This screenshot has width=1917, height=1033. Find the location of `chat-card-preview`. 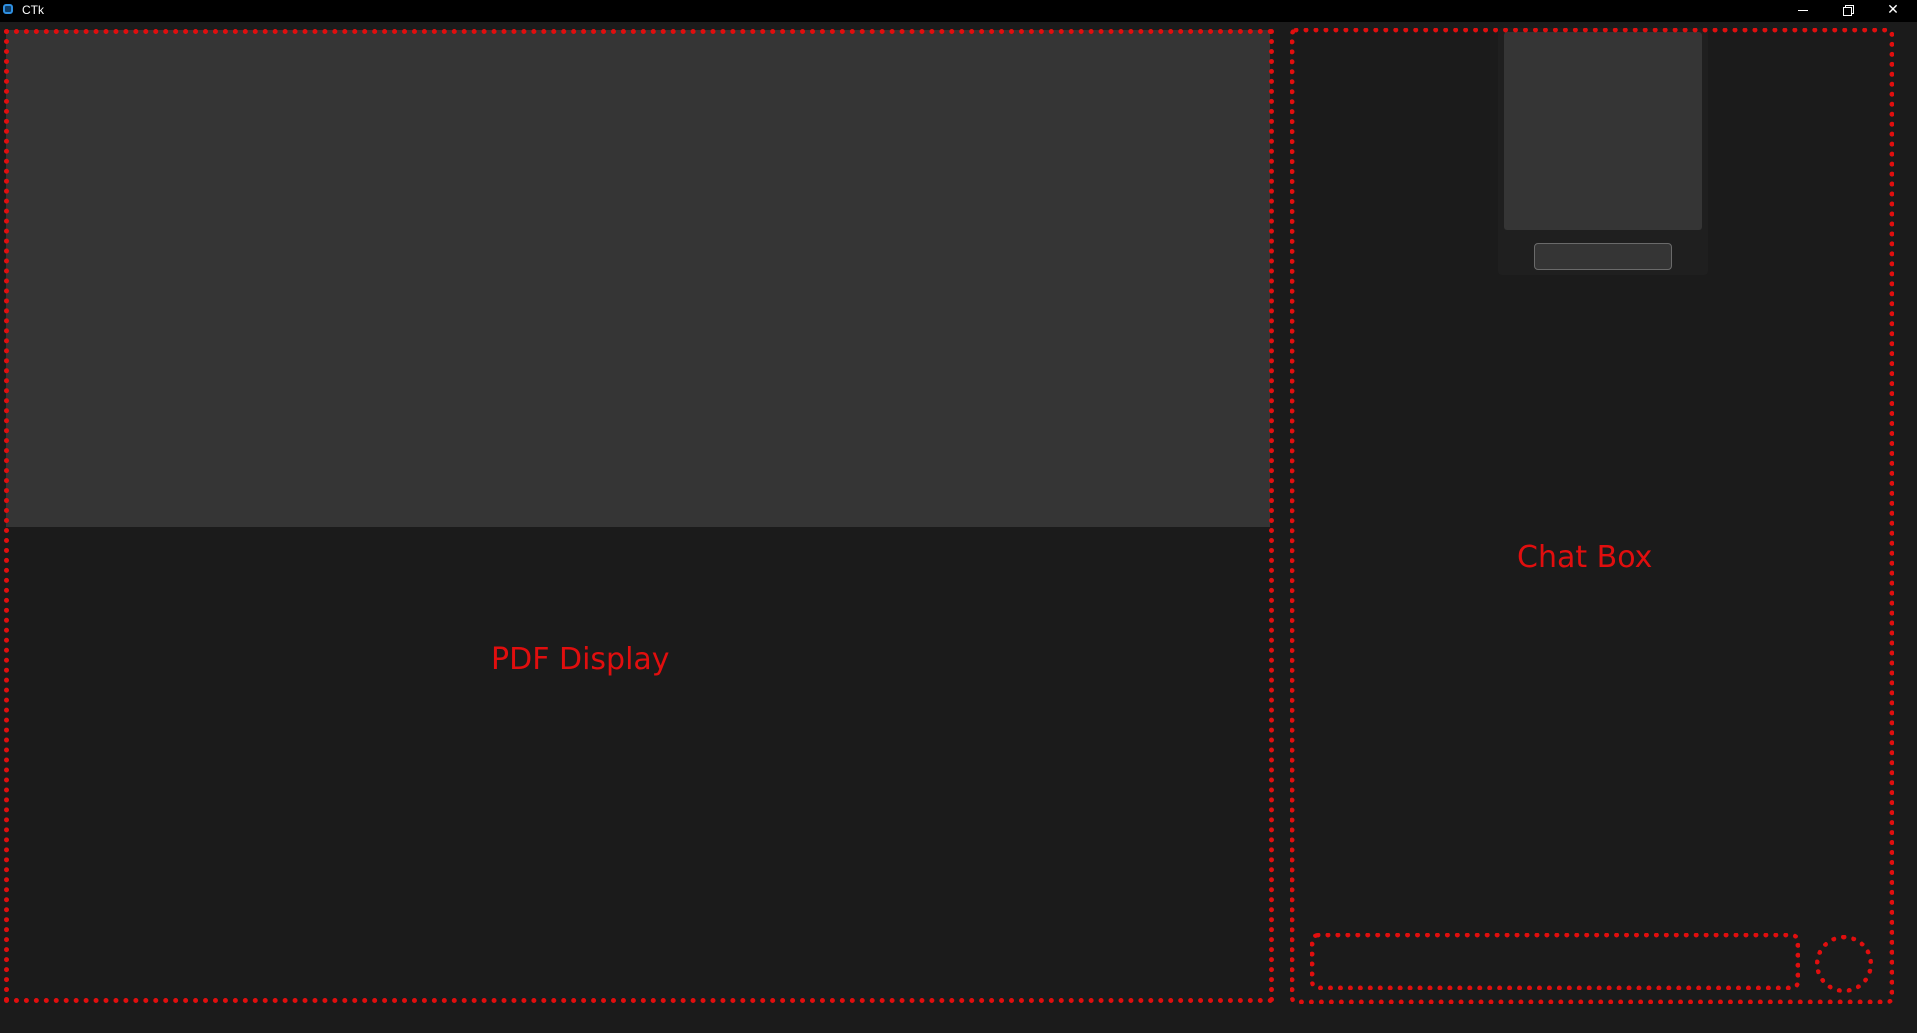

chat-card-preview is located at coordinates (1603, 131).